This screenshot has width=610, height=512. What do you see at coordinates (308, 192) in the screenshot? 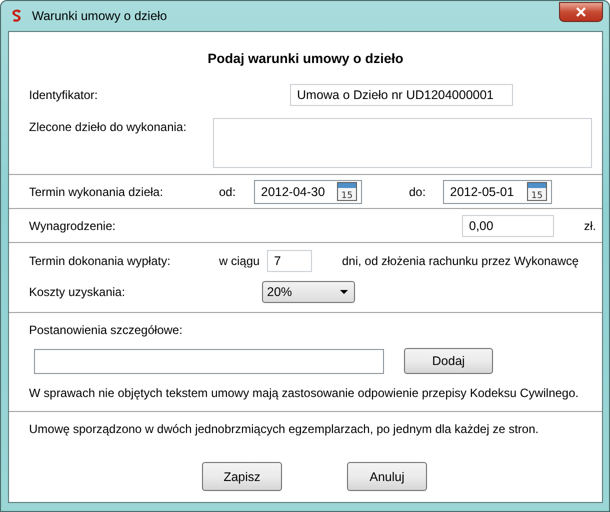
I see `date-picker: 2012-04-30 15` at bounding box center [308, 192].